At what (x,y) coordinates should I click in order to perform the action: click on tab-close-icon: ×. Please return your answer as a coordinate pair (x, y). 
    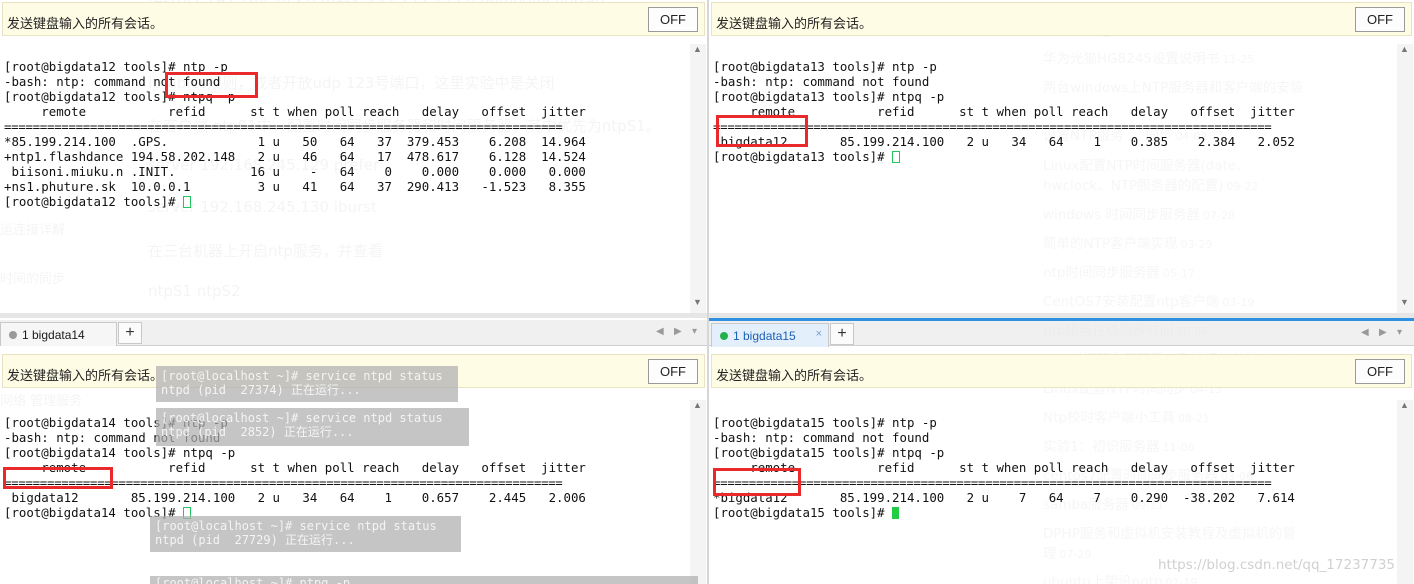
    Looking at the image, I should click on (819, 334).